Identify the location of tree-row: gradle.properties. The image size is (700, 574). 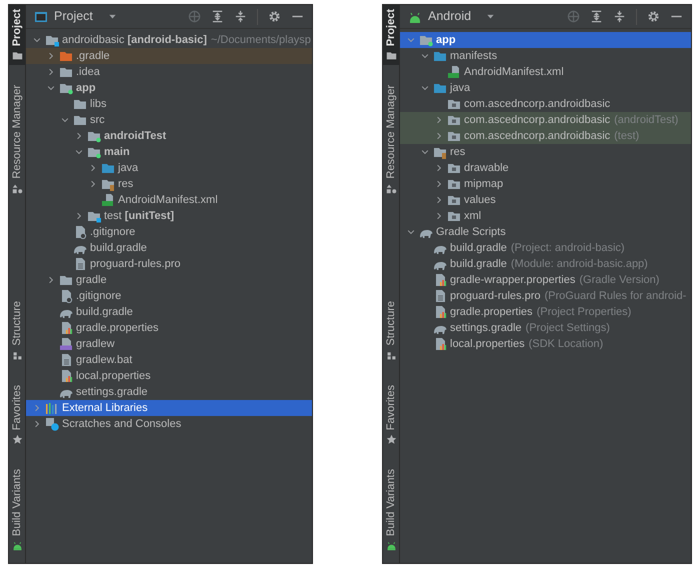
(169, 328).